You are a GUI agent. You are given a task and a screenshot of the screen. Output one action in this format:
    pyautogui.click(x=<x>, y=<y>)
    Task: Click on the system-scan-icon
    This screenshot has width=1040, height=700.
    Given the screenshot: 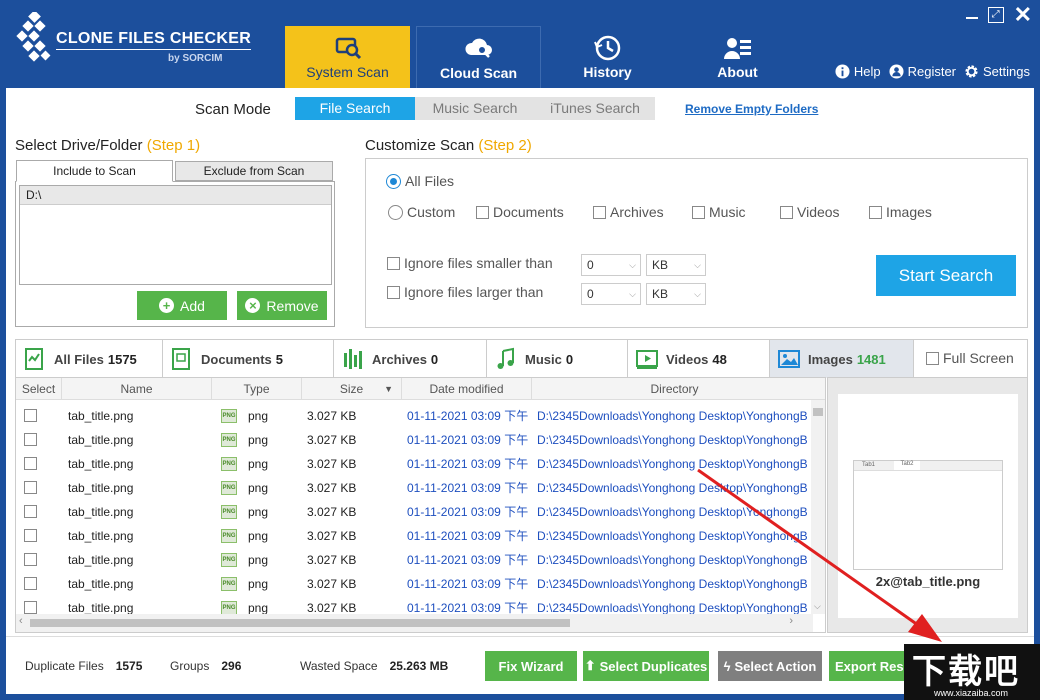 What is the action you would take?
    pyautogui.click(x=348, y=48)
    